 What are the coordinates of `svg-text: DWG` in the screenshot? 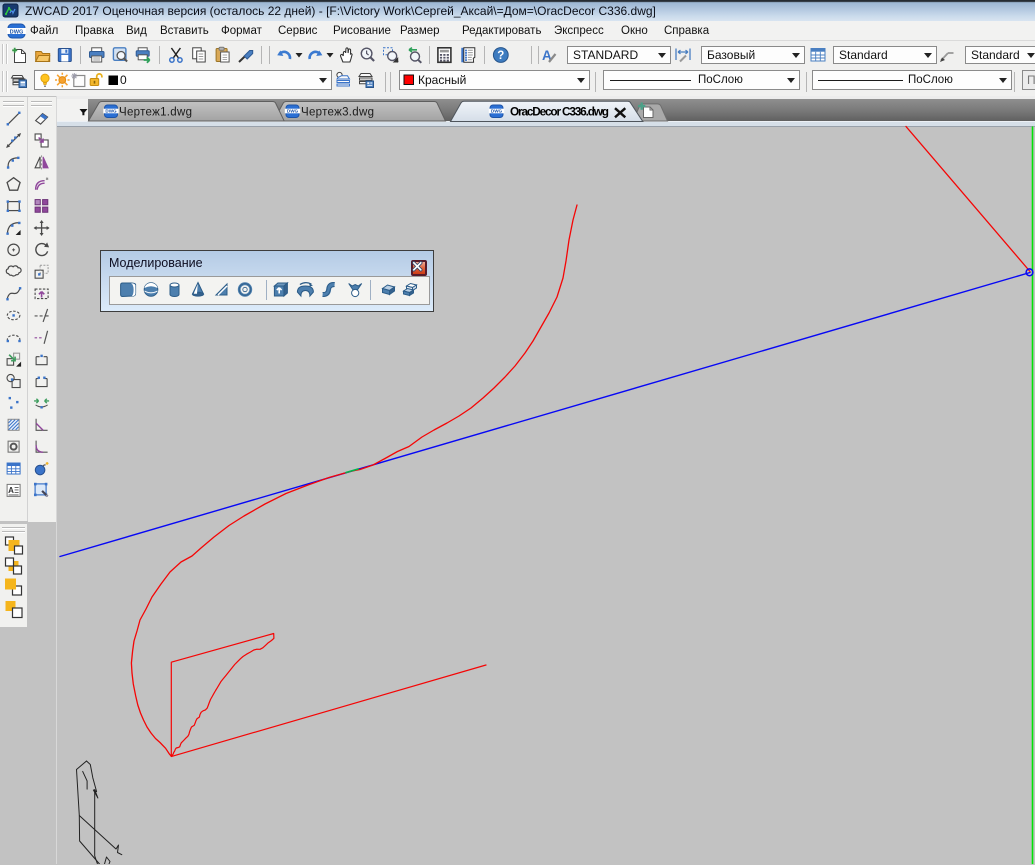 It's located at (17, 32).